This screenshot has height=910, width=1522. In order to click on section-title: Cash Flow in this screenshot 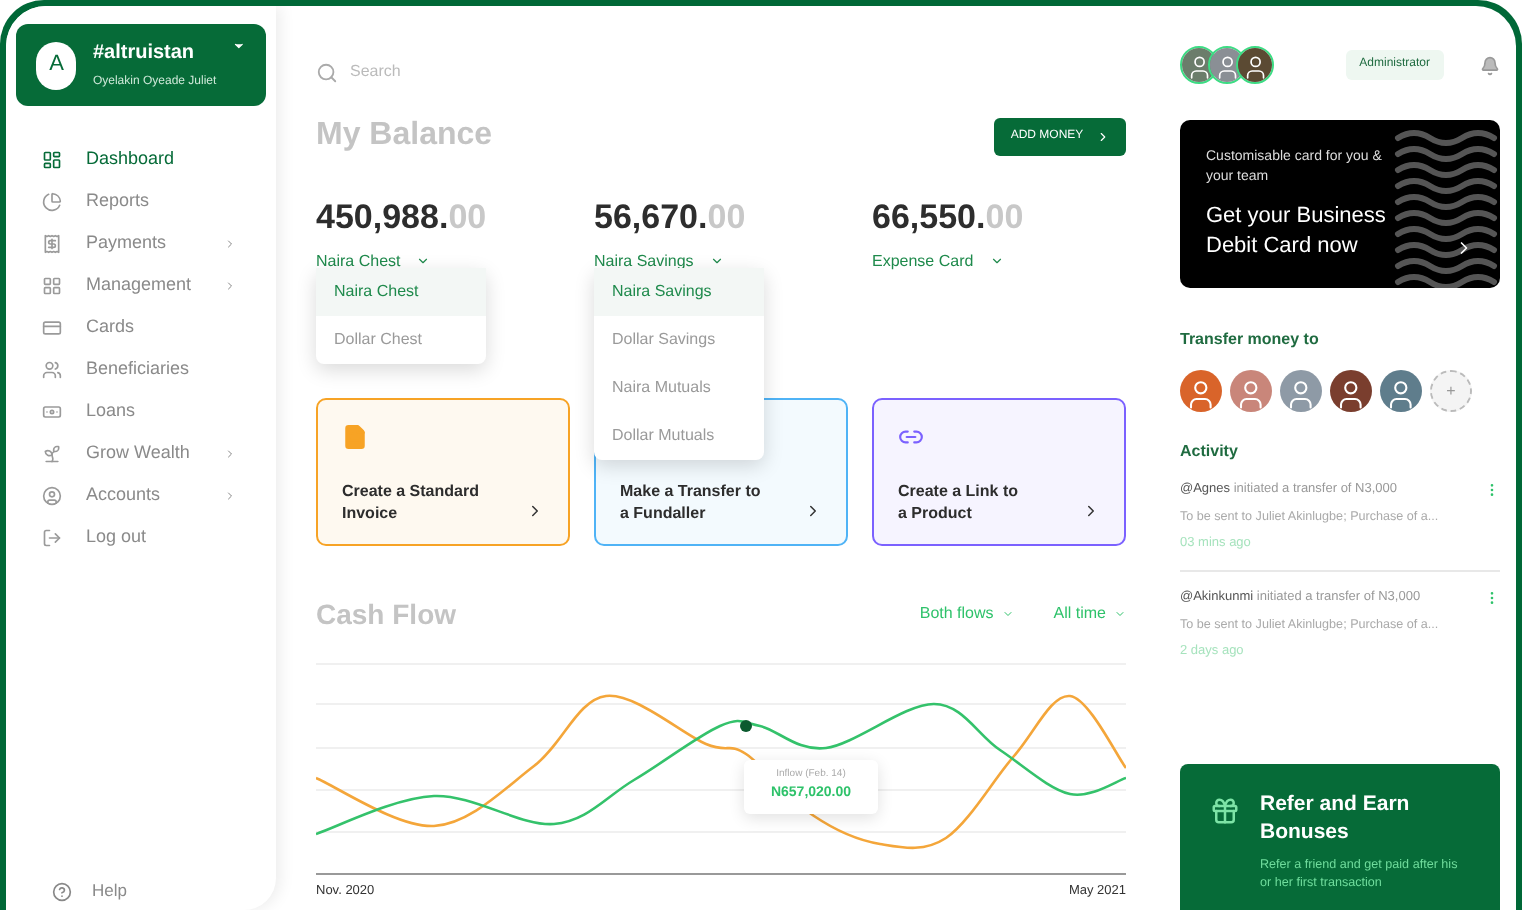, I will do `click(386, 614)`.